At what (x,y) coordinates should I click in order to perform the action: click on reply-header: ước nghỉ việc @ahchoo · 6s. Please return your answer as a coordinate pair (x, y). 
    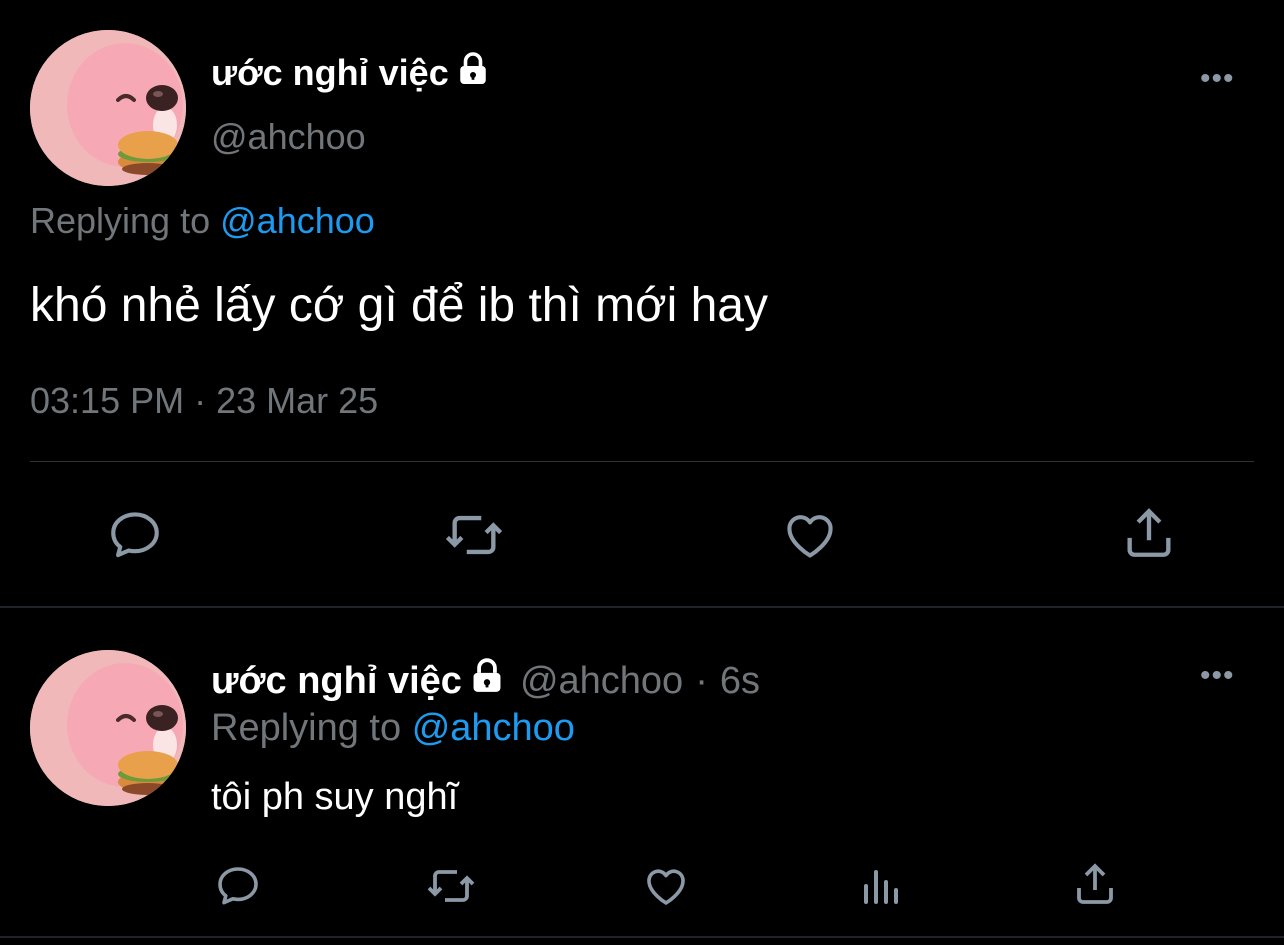
    Looking at the image, I should click on (485, 681).